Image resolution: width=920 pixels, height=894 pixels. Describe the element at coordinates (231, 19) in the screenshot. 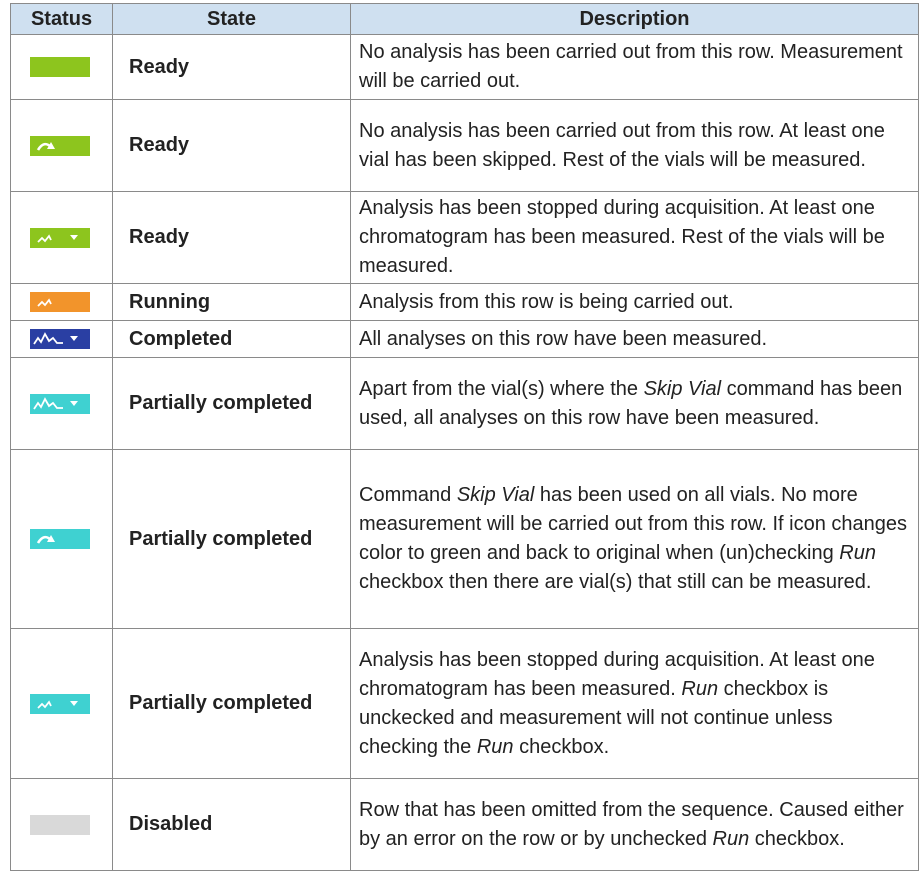

I see `state-header: State` at that location.